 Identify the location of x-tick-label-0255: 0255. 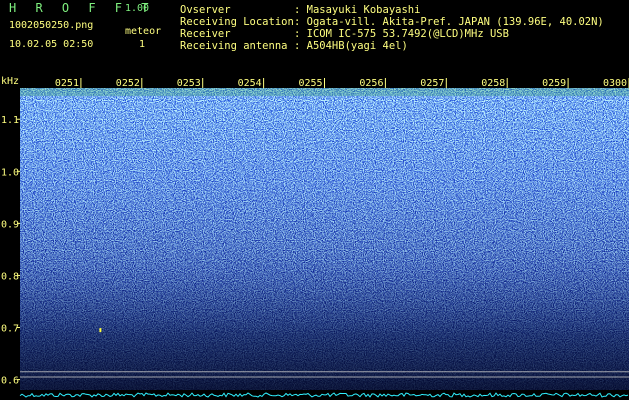
(311, 83).